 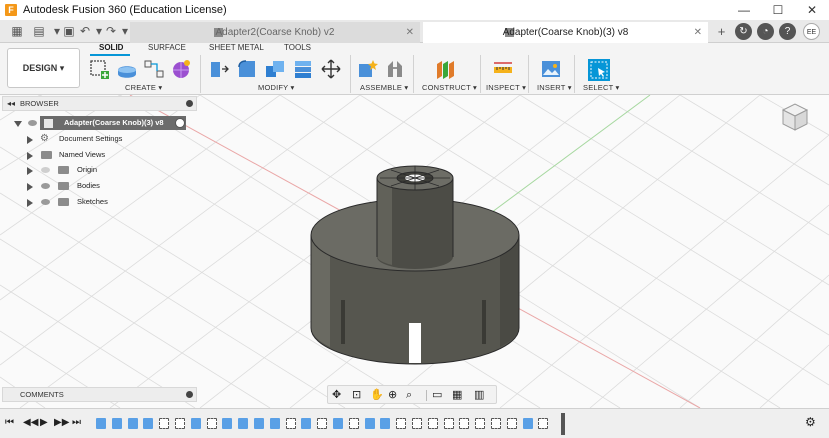 I want to click on insert-group-label: INSERT ▾, so click(x=554, y=87).